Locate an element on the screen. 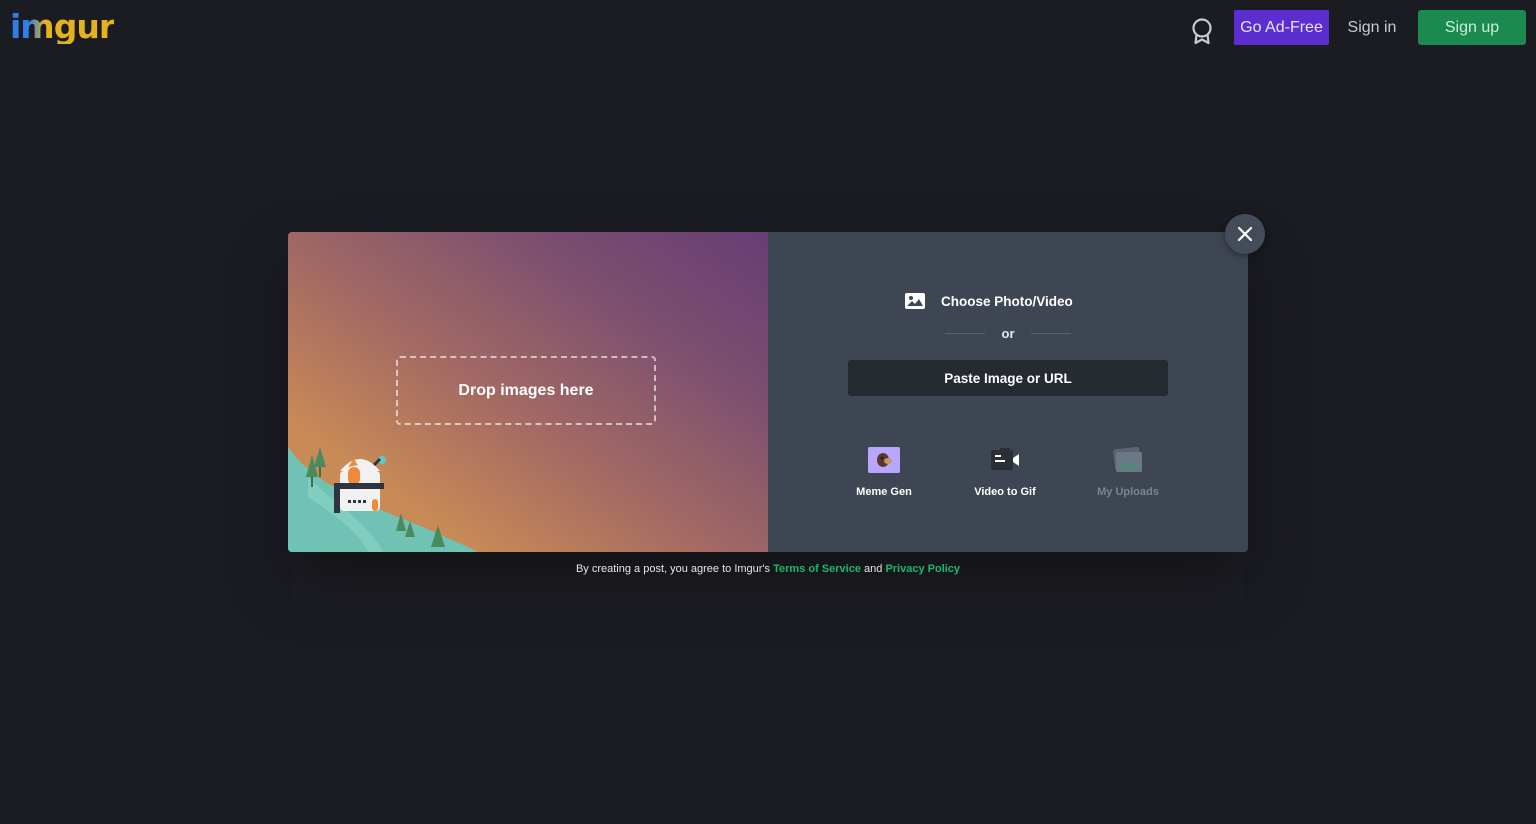 The height and width of the screenshot is (824, 1536). terms-of-service-link: Terms of Service is located at coordinates (817, 569).